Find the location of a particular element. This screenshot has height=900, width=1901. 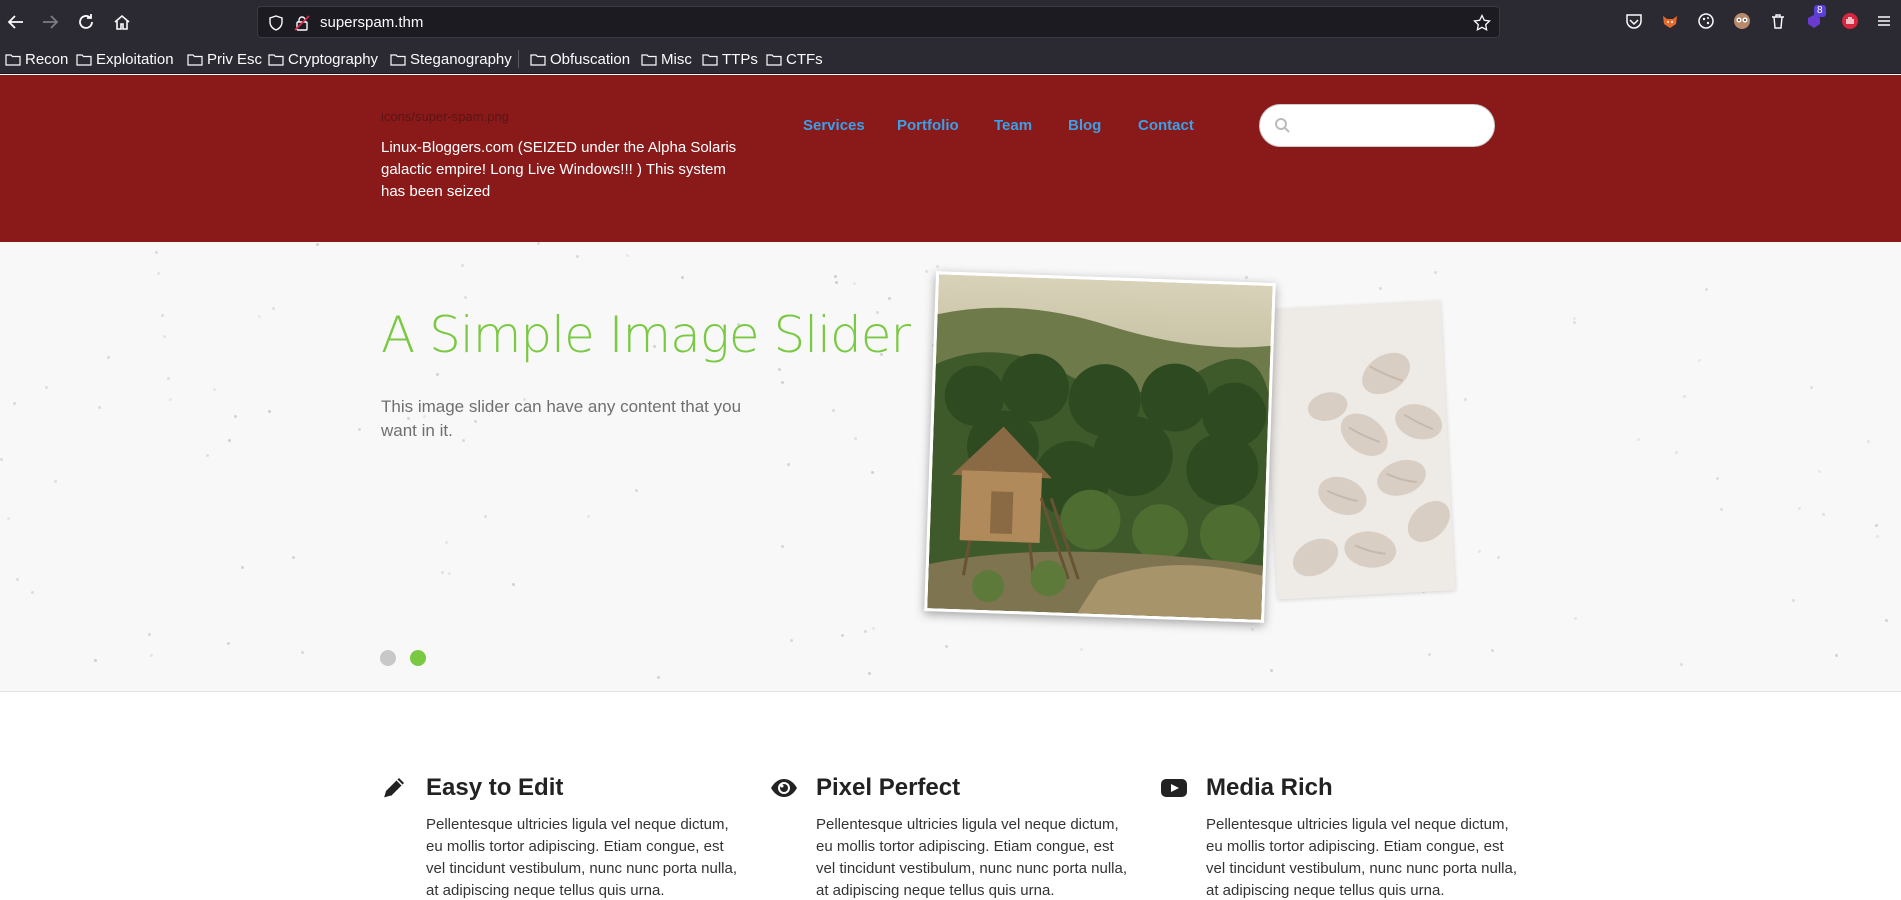

insecure-lock-icon is located at coordinates (302, 23).